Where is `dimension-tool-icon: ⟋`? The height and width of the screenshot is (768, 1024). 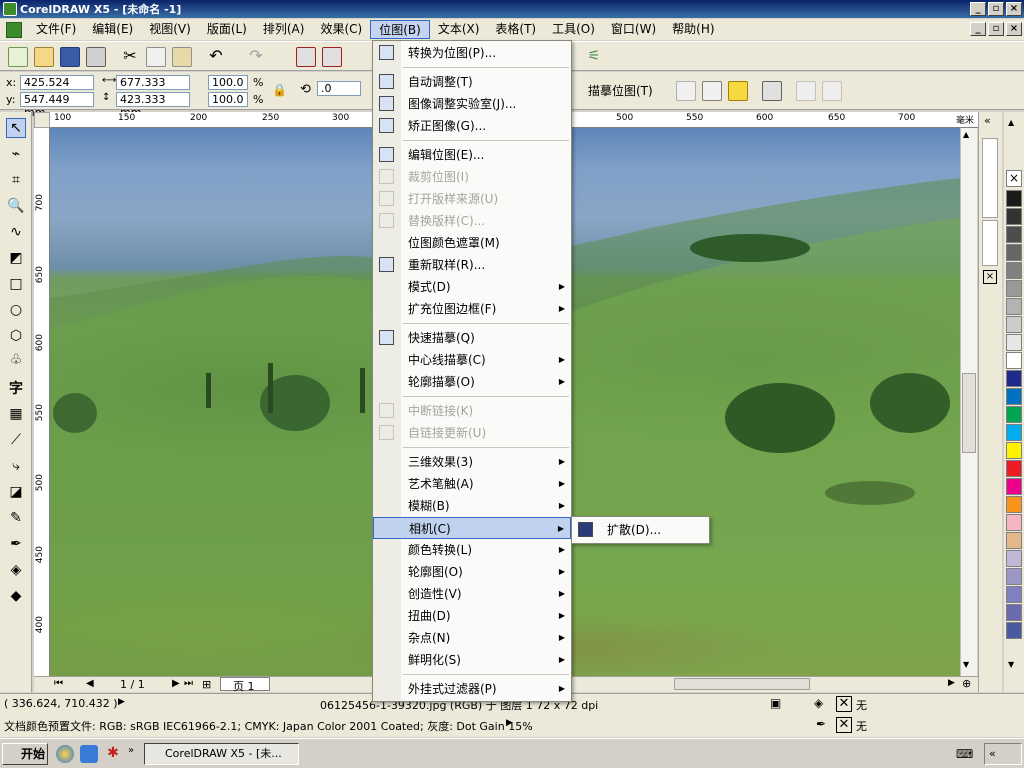
dimension-tool-icon: ⟋ is located at coordinates (16, 442).